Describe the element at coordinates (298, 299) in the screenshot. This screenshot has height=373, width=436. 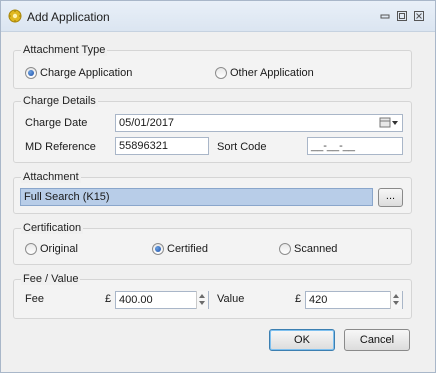
I see `value-currency-label: £` at that location.